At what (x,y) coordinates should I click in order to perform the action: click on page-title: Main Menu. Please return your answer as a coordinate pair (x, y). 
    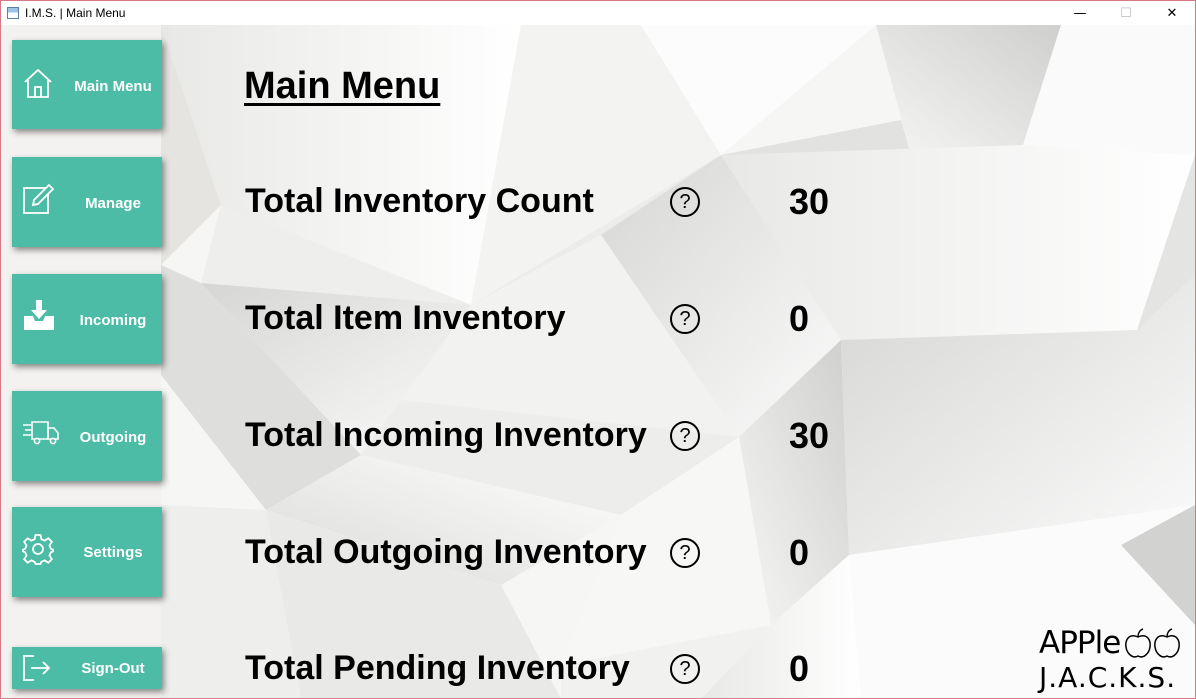
    Looking at the image, I should click on (342, 86).